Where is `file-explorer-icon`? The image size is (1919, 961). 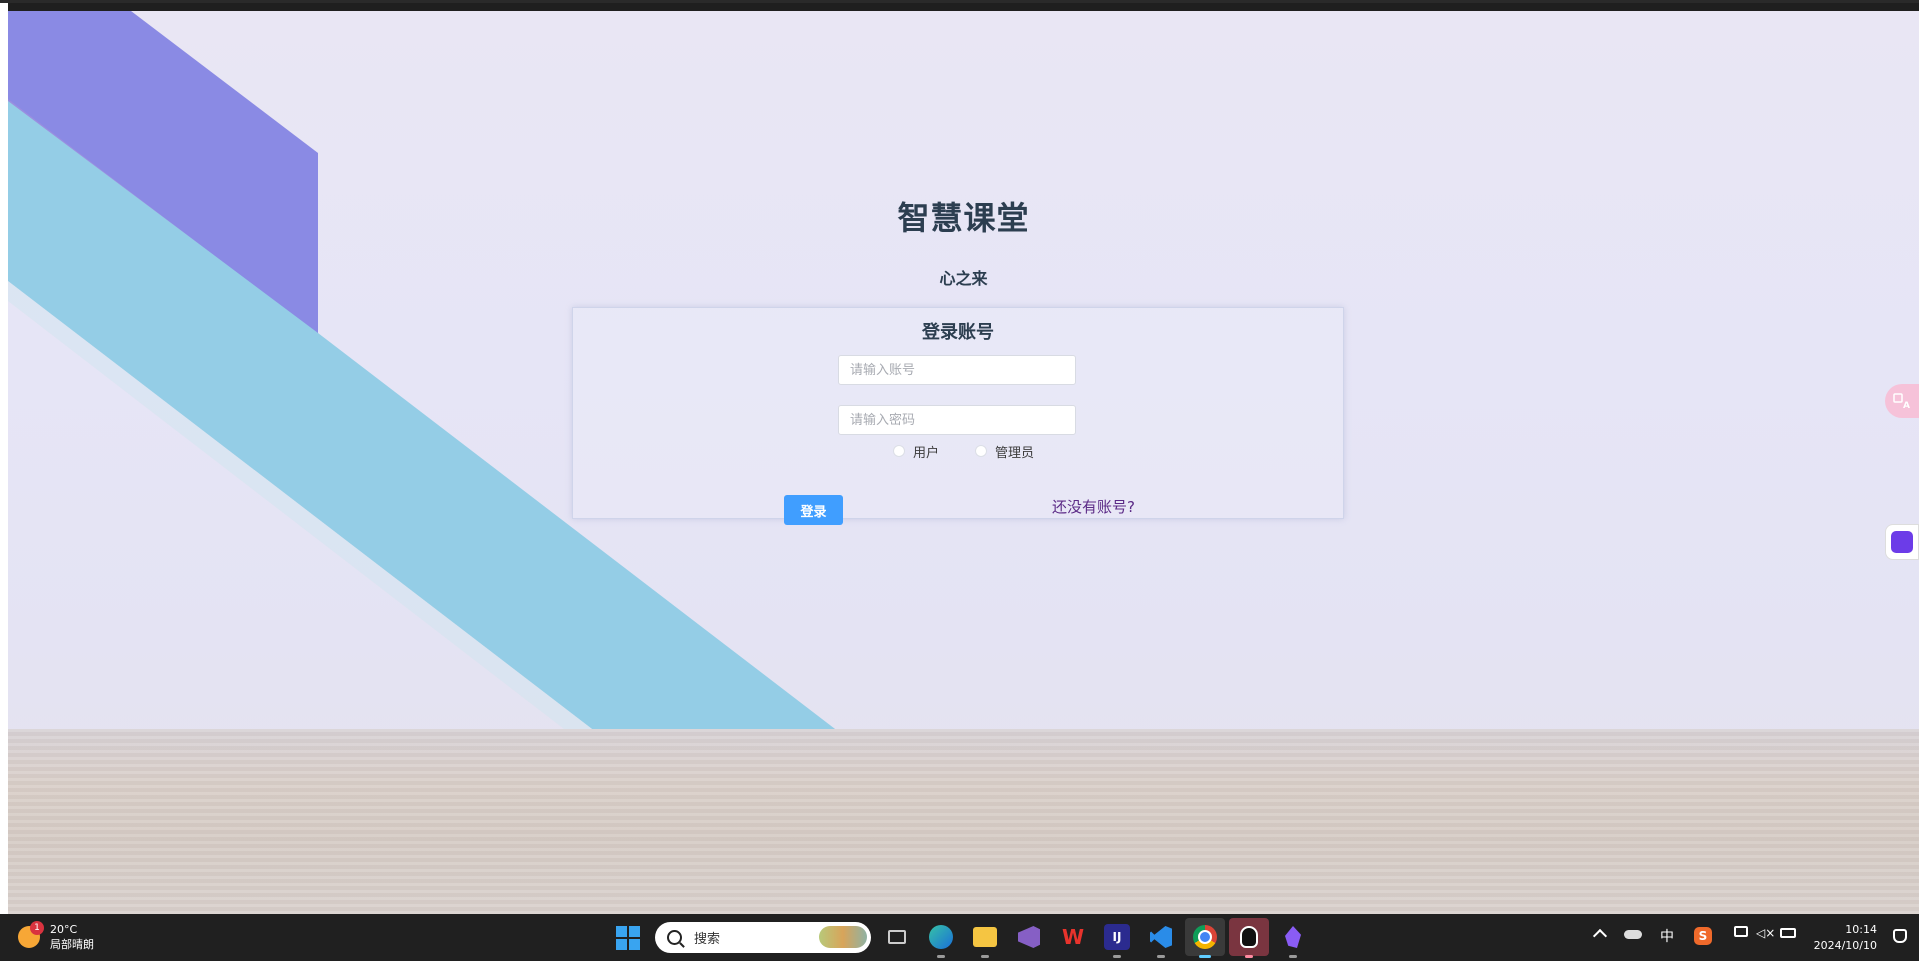 file-explorer-icon is located at coordinates (985, 941).